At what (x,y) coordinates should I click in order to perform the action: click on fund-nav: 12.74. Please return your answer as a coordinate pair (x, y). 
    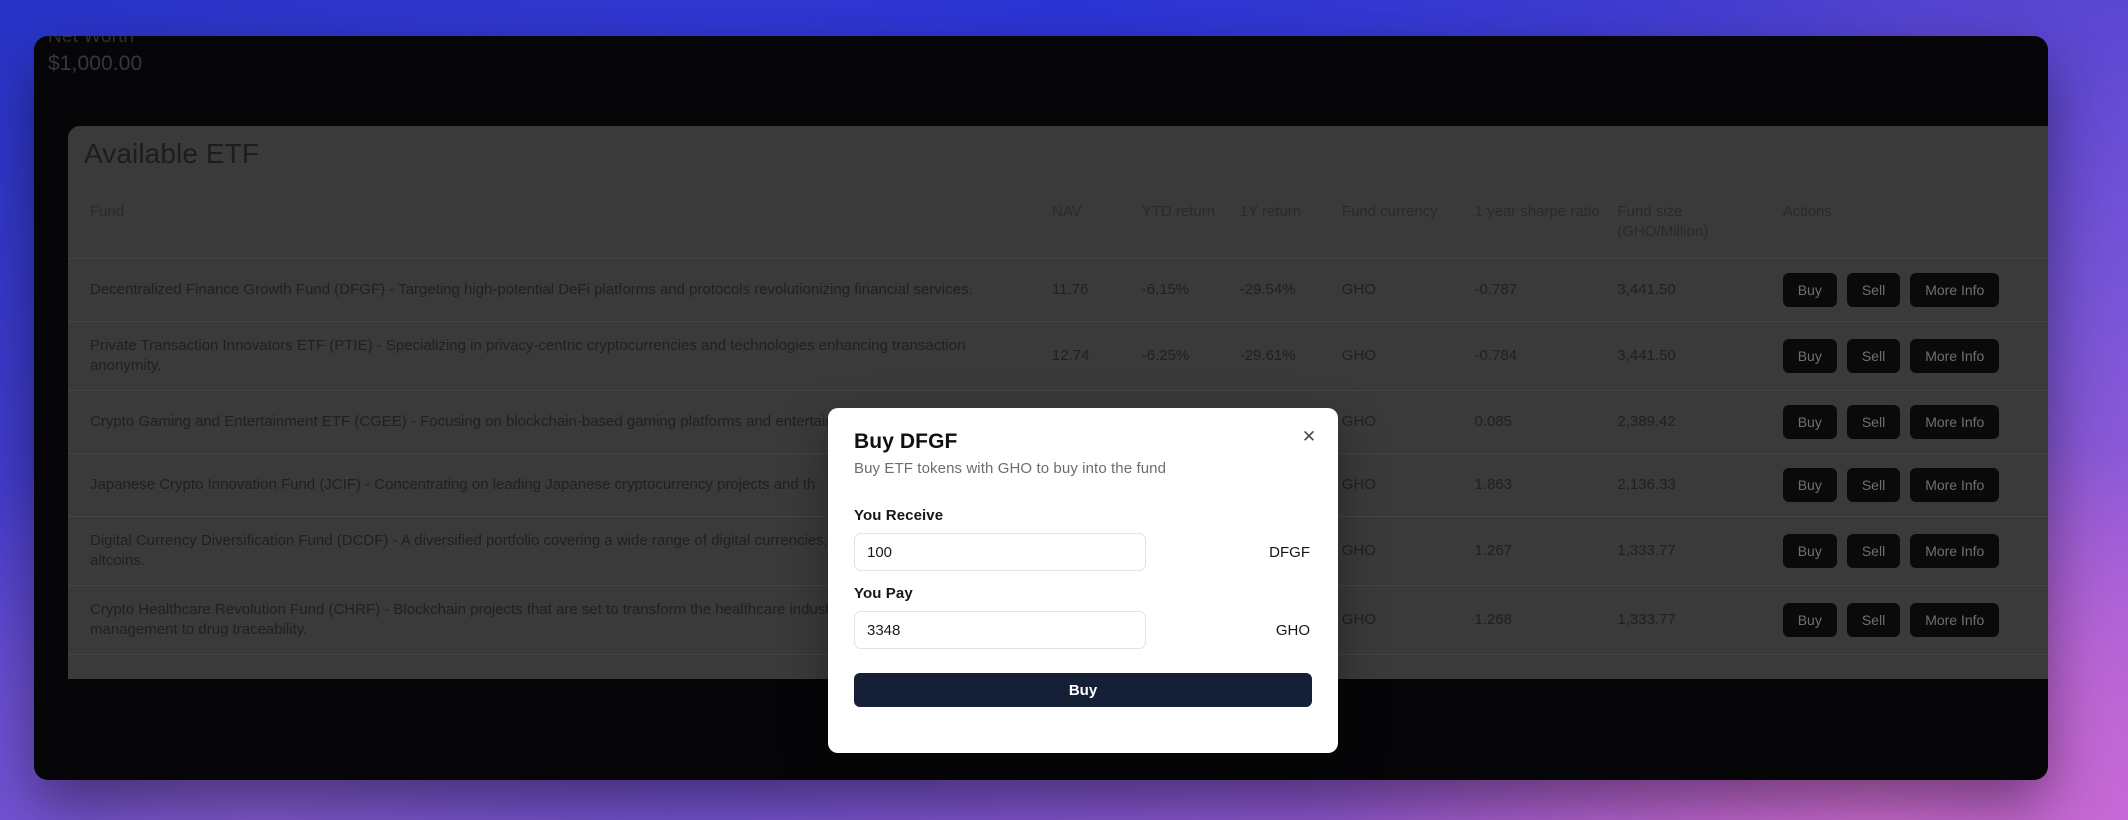
    Looking at the image, I should click on (1090, 356).